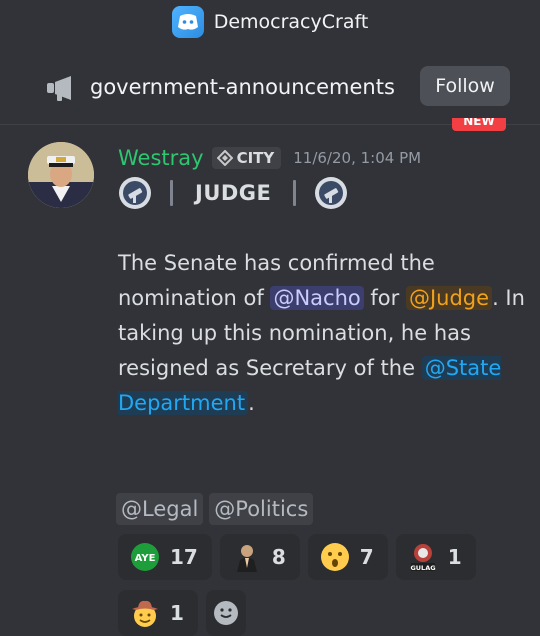 Image resolution: width=540 pixels, height=636 pixels. I want to click on praying-man-icon, so click(246, 558).